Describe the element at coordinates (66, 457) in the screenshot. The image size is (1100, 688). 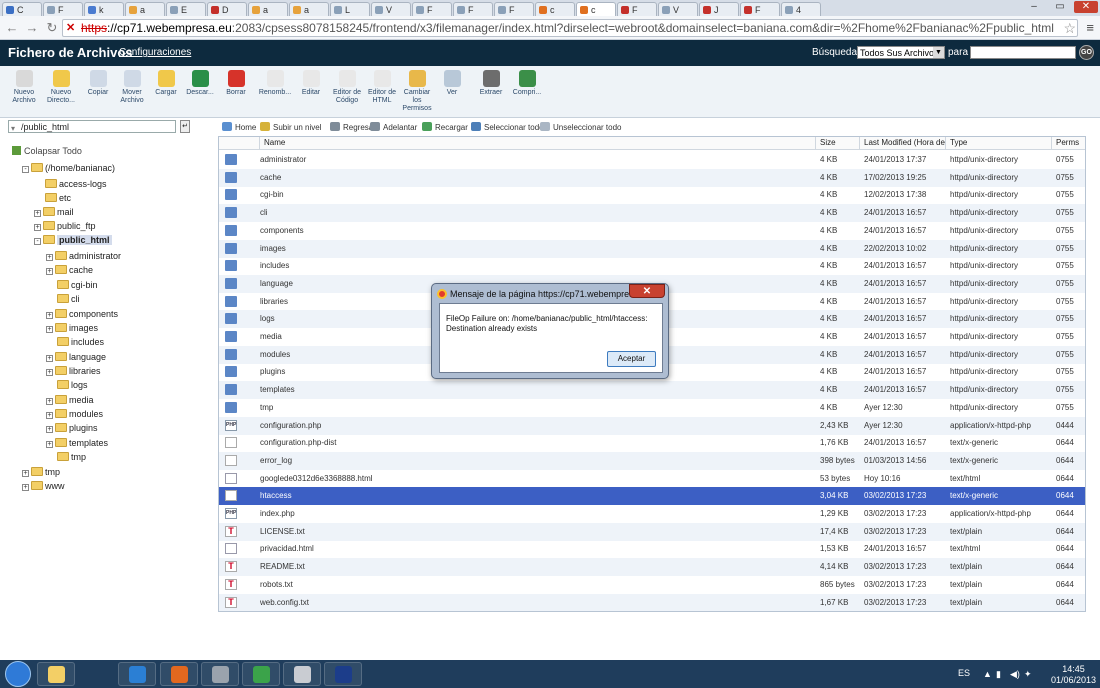
I see `tree-node-tmp: tmp` at that location.